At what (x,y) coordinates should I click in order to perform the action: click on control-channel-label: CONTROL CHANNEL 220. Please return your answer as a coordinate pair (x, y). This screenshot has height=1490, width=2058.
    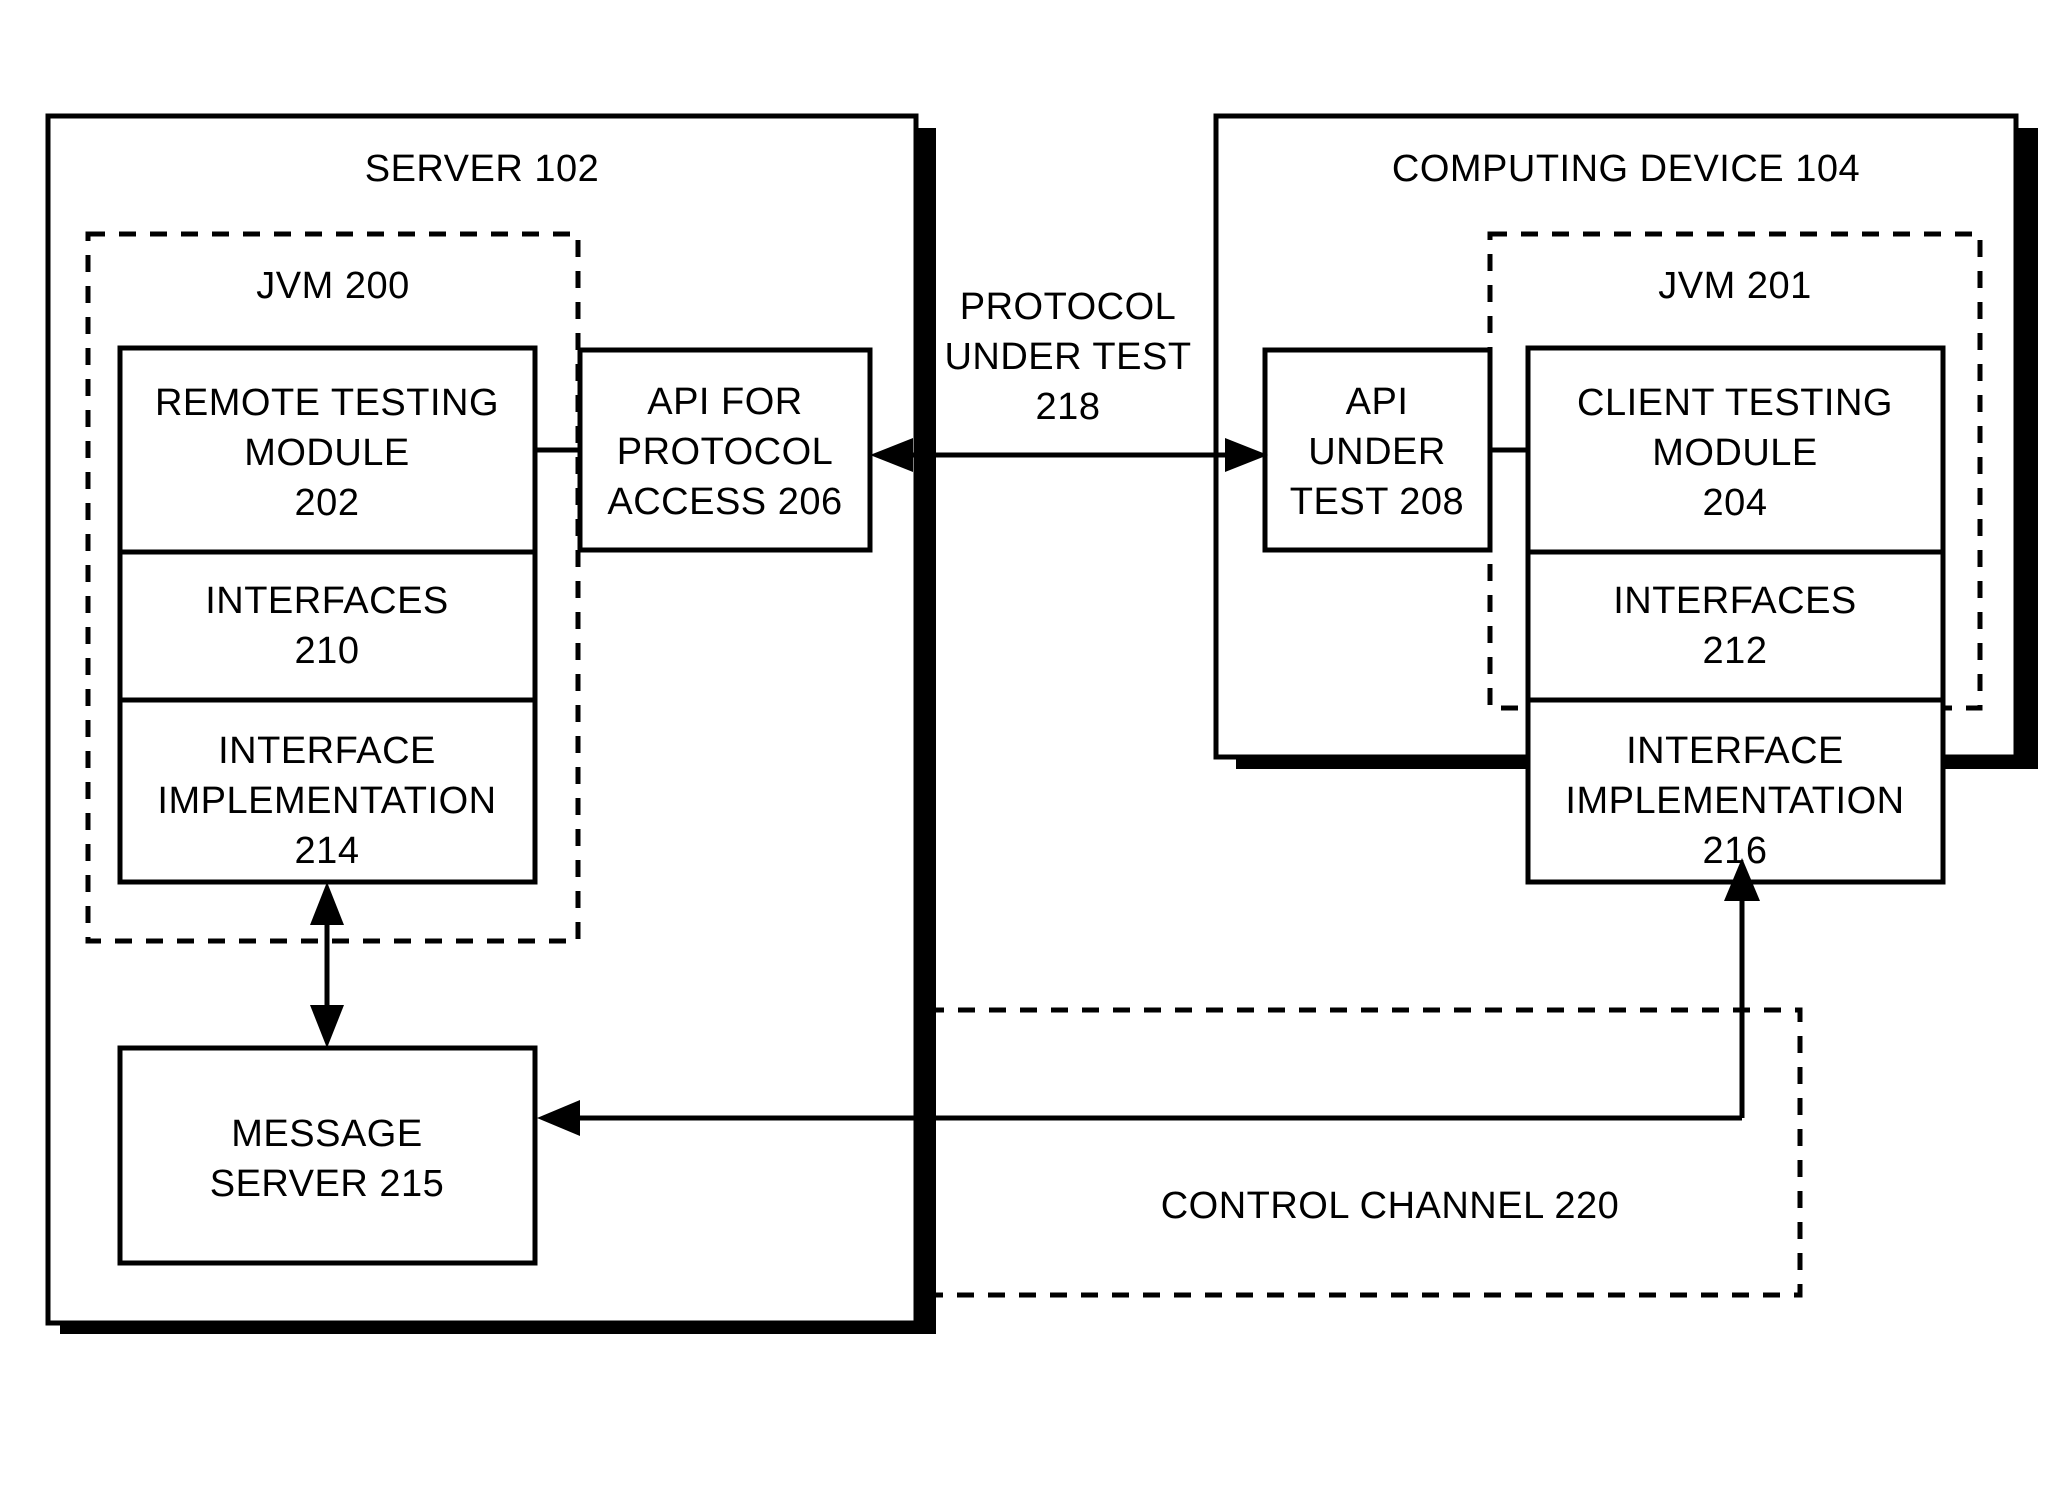
    Looking at the image, I should click on (1390, 1206).